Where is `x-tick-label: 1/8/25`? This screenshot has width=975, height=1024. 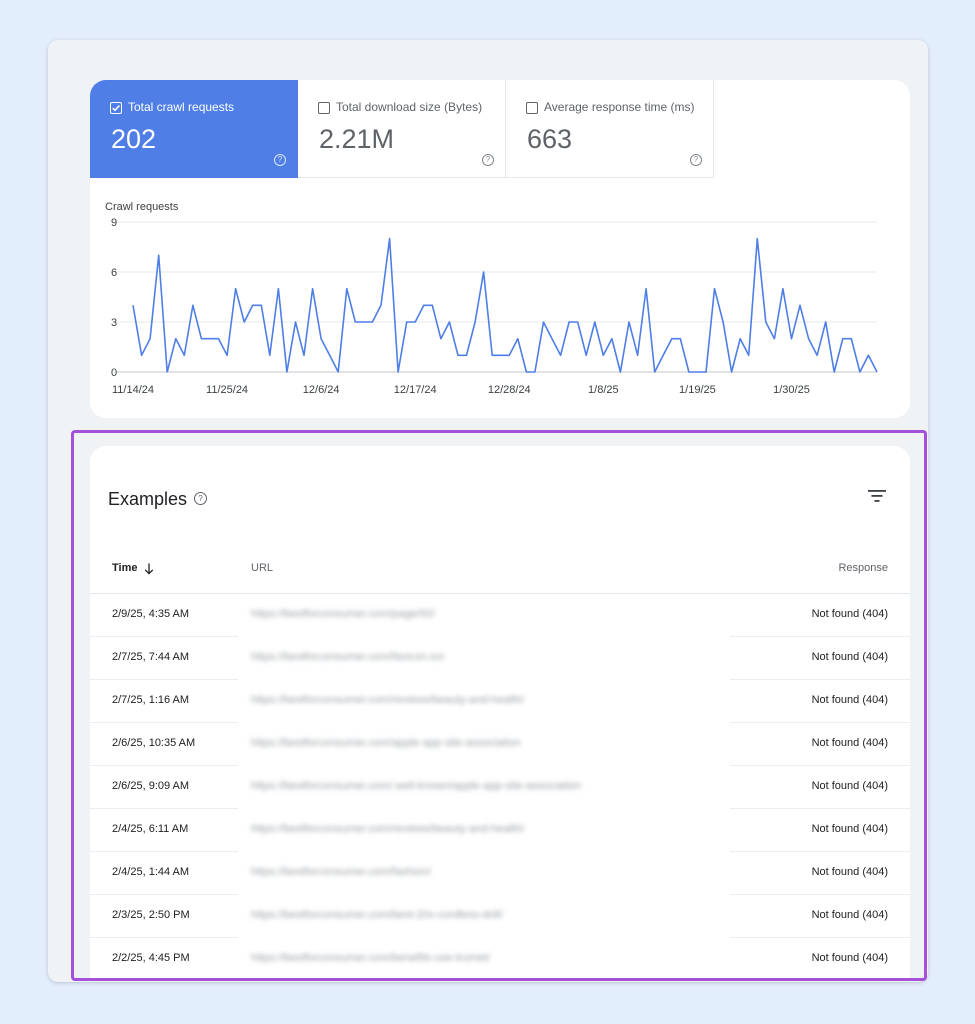
x-tick-label: 1/8/25 is located at coordinates (603, 390).